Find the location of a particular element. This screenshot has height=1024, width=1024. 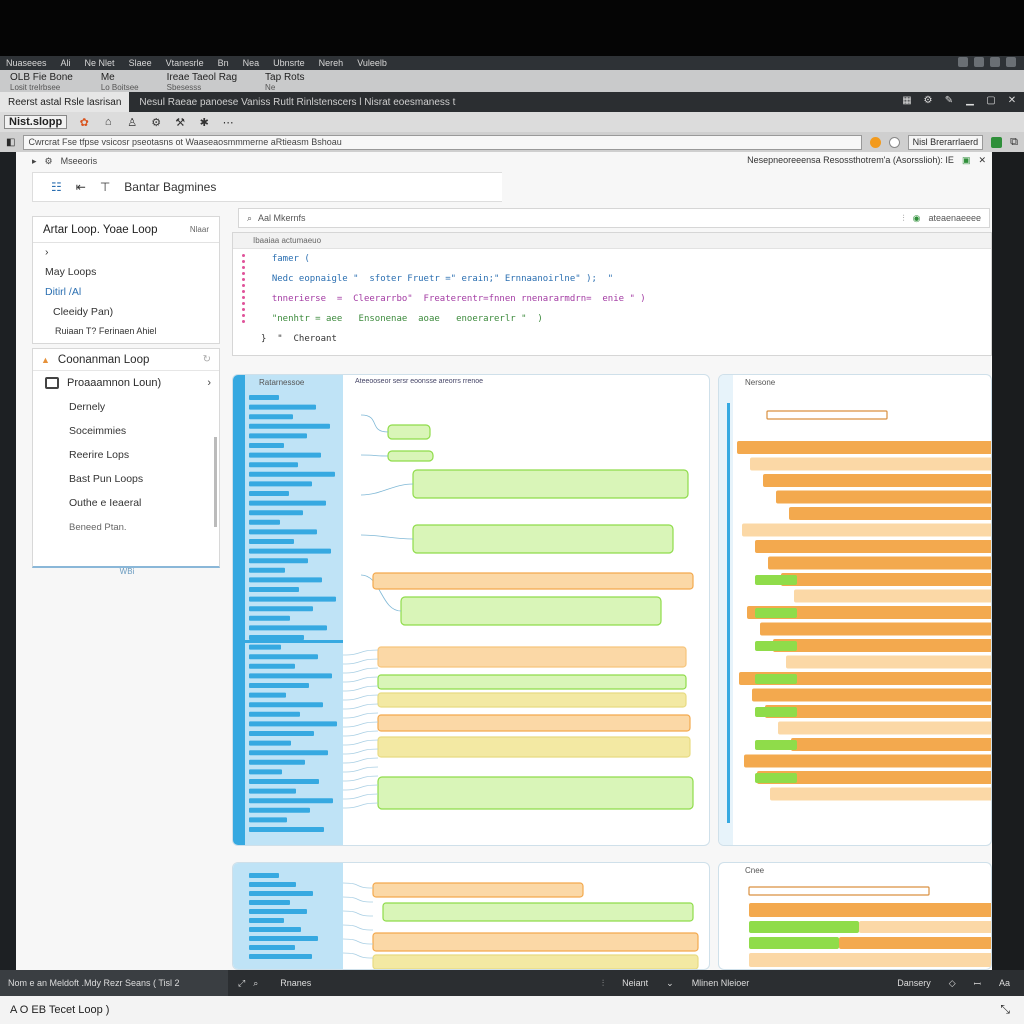

tree-item: Bast Pun Loops is located at coordinates (126, 479).